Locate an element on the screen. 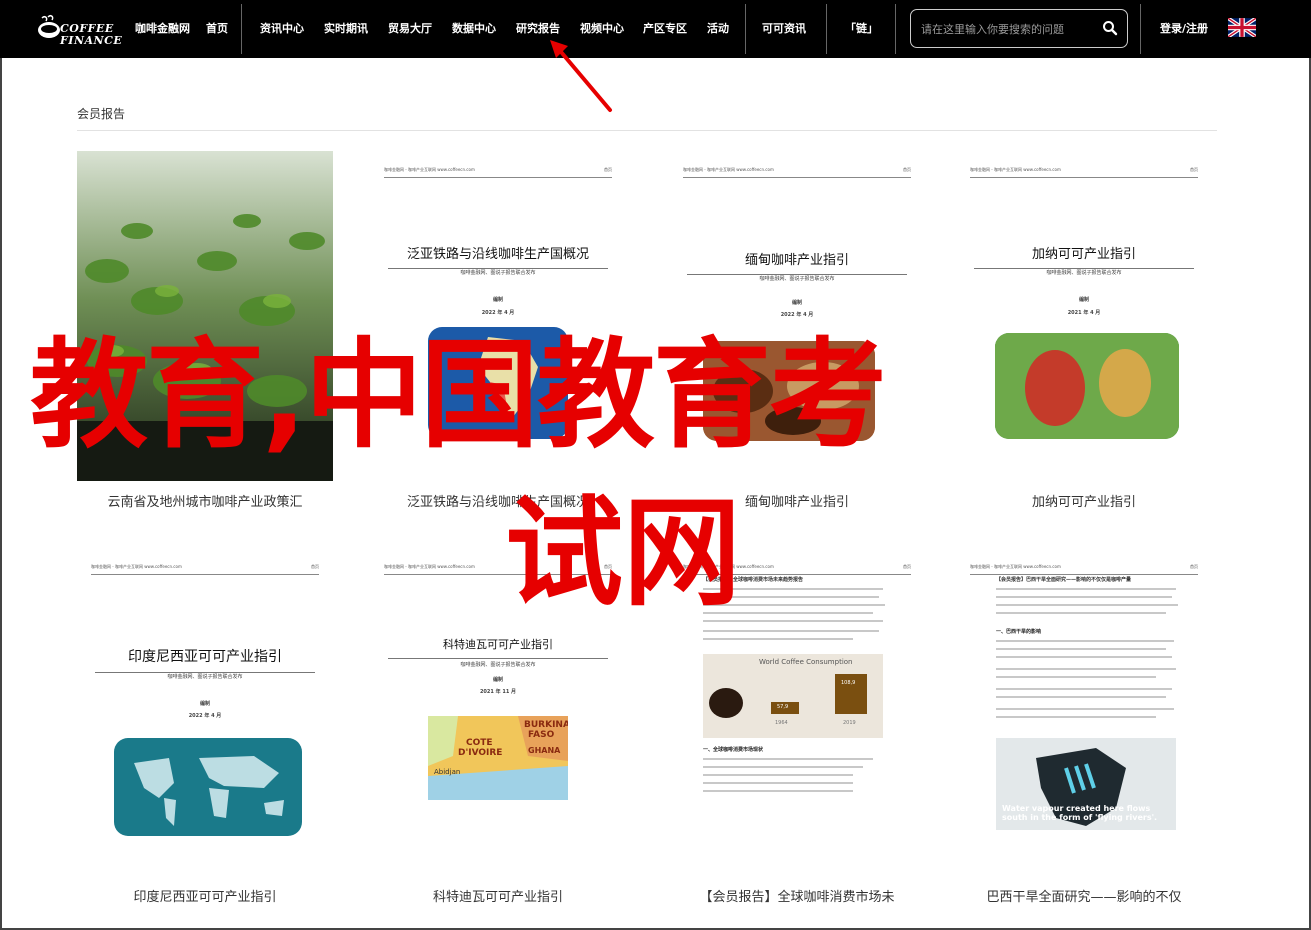 The image size is (1311, 930). document-title: 【会员报告】全球咖啡消费市场未来趋势报告 is located at coordinates (753, 580).